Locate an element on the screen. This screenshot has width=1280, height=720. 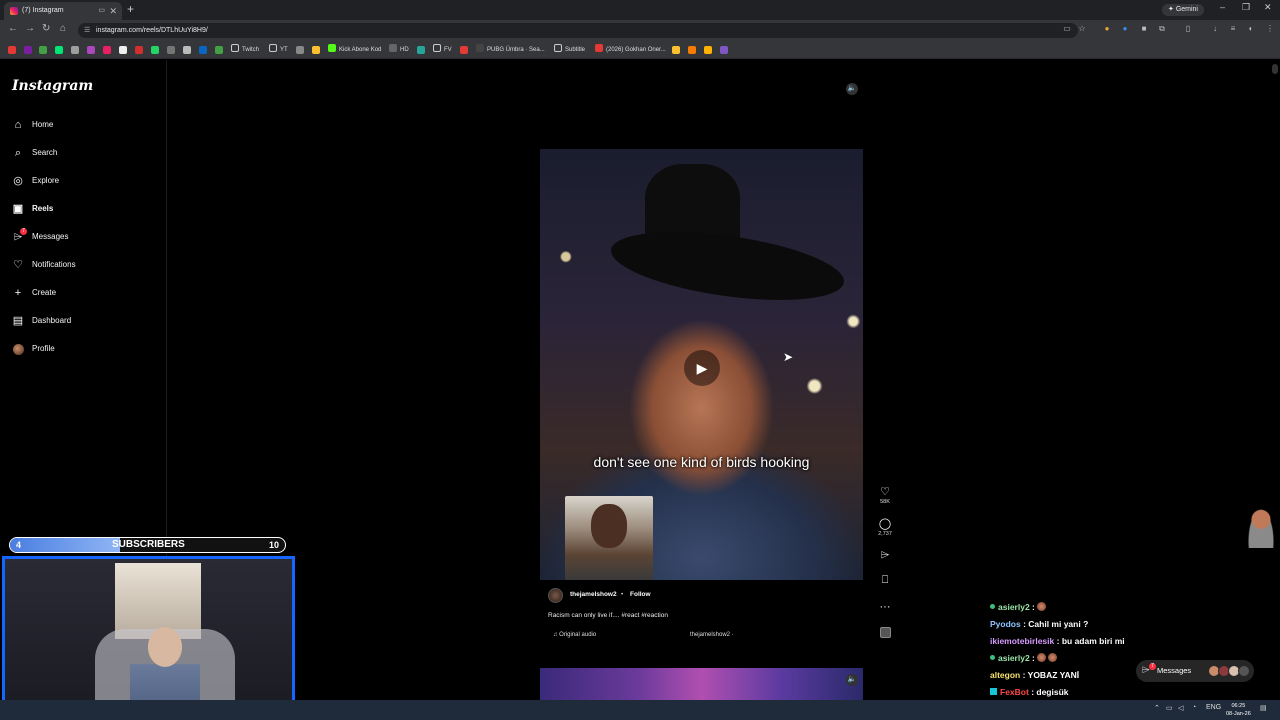
bookmark-folder-subtitle: Subtitle is located at coordinates (569, 50).